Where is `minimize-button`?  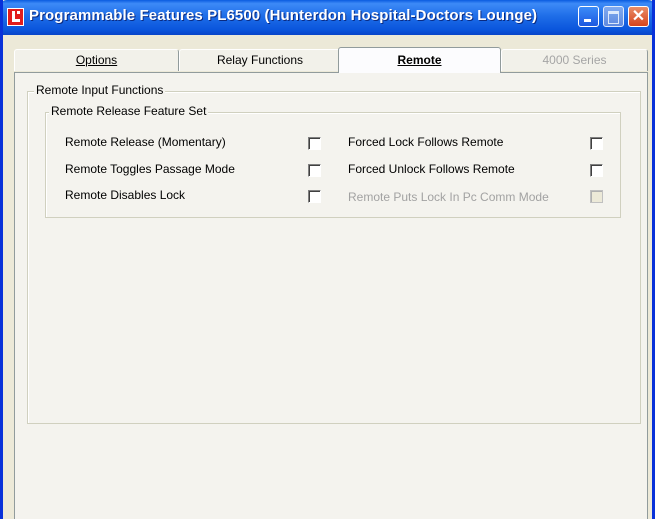
minimize-button is located at coordinates (588, 16).